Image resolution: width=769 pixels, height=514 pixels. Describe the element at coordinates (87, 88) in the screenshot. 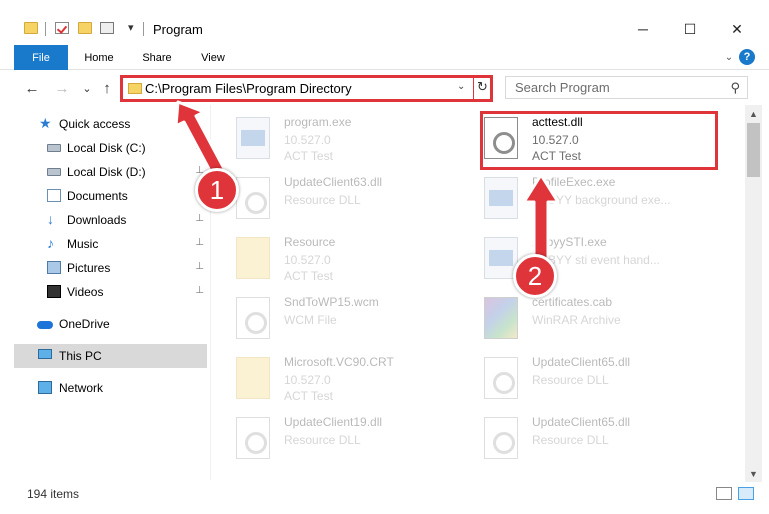

I see `recent-locations-button: ⌄` at that location.